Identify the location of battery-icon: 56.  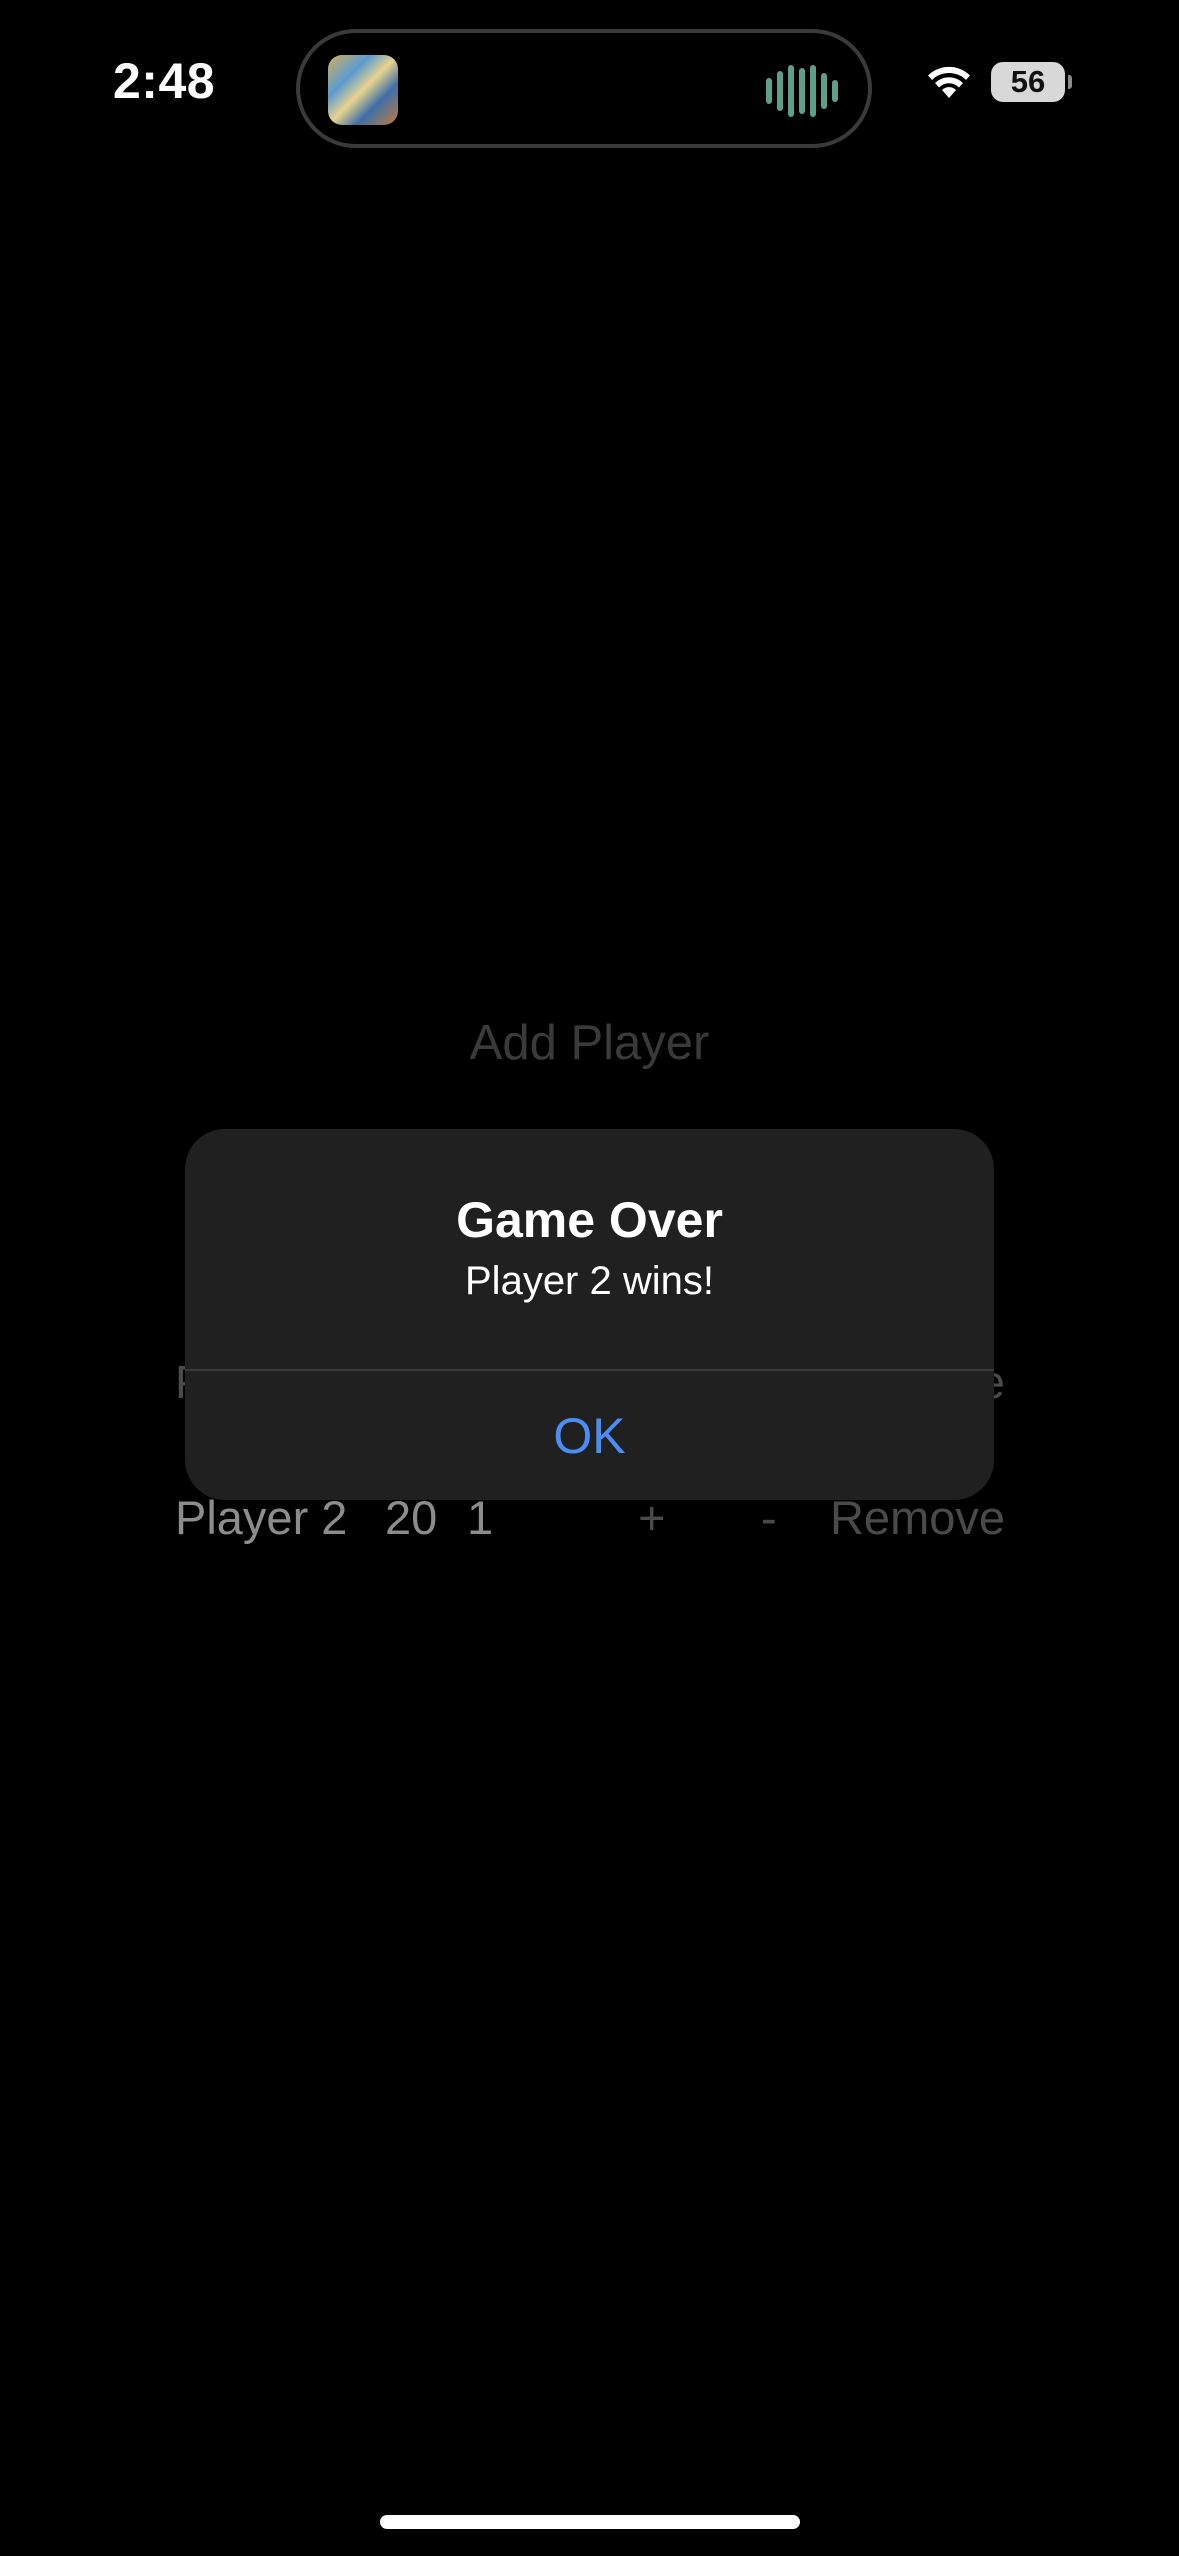
(1031, 82).